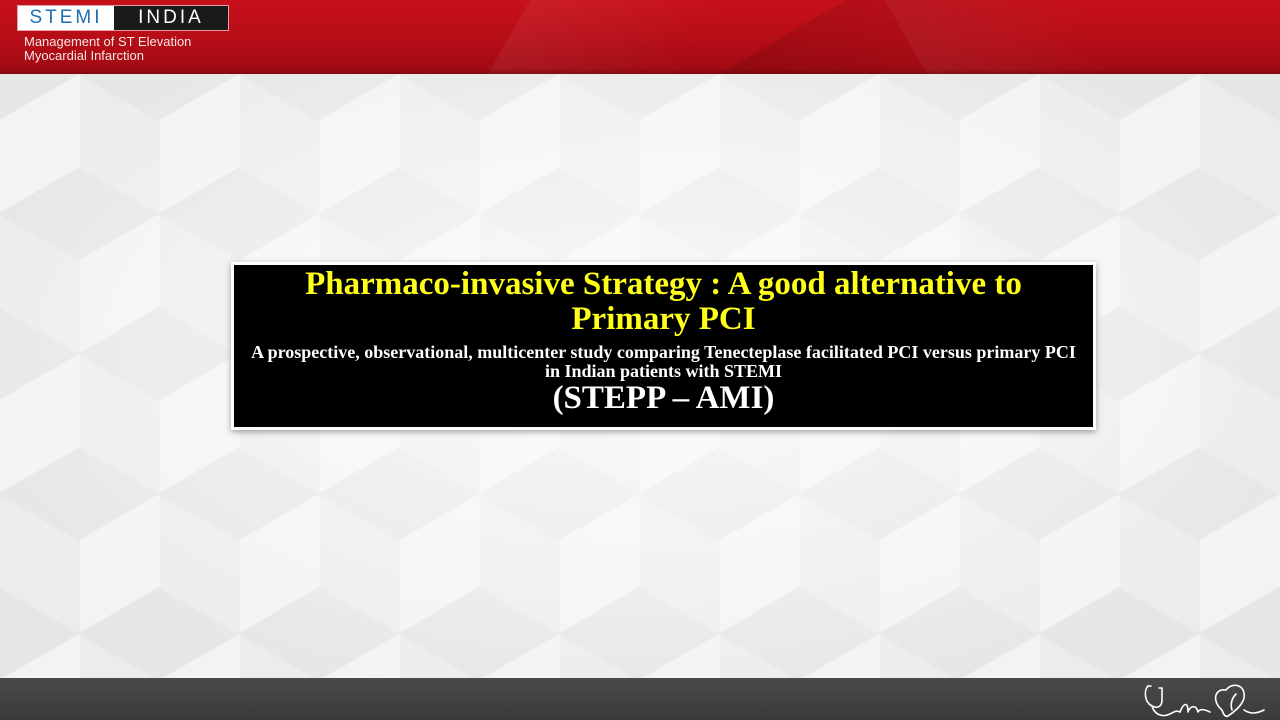 The image size is (1280, 720). I want to click on footer-band, so click(640, 699).